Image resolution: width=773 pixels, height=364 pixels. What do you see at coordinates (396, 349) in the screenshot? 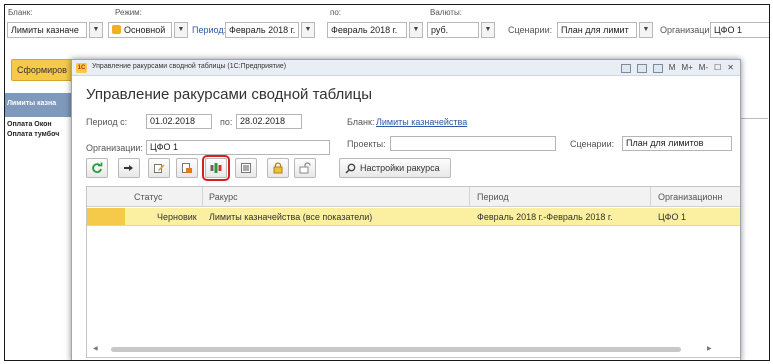
I see `scrollbar-thumb` at bounding box center [396, 349].